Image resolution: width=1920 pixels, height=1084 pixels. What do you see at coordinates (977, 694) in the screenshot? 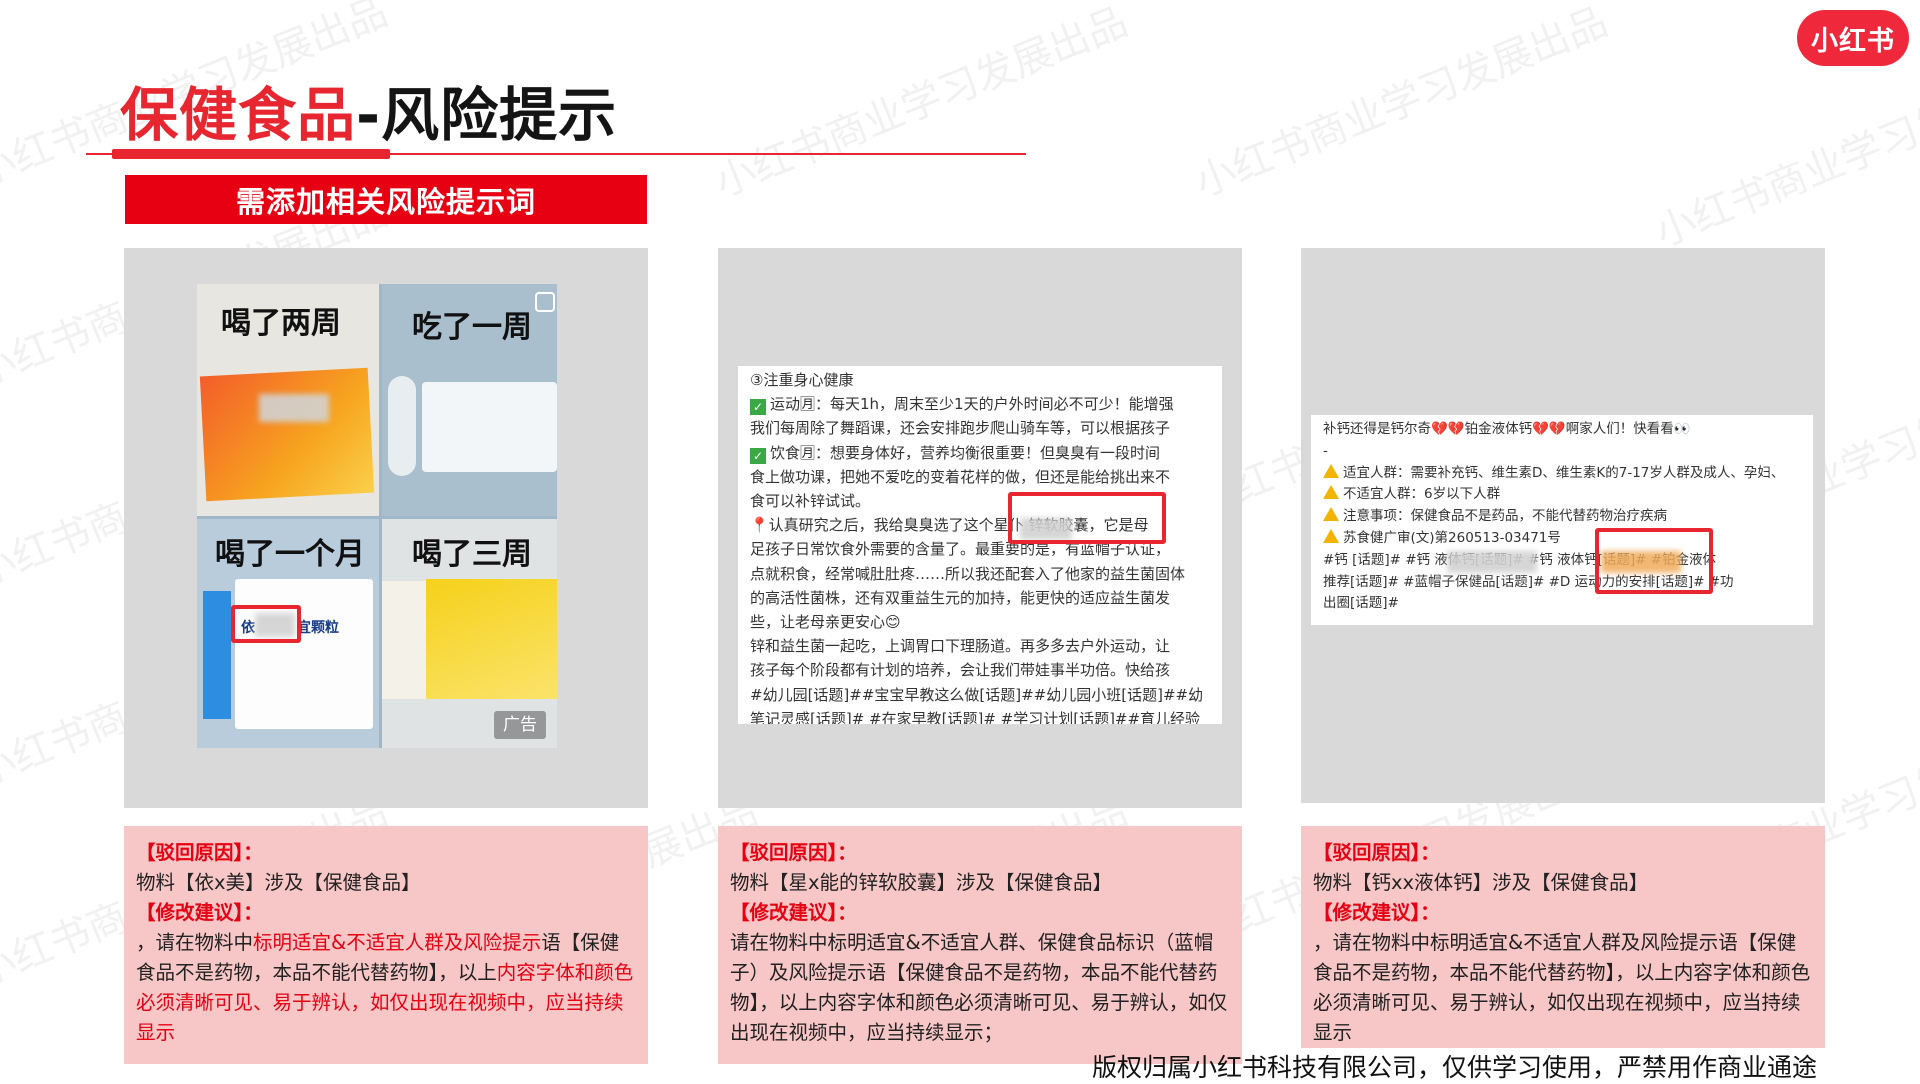
I see `post-line: #幼儿园[话题]##宝宝早教这么做[话题]##幼儿园小班[话题]##幼` at bounding box center [977, 694].